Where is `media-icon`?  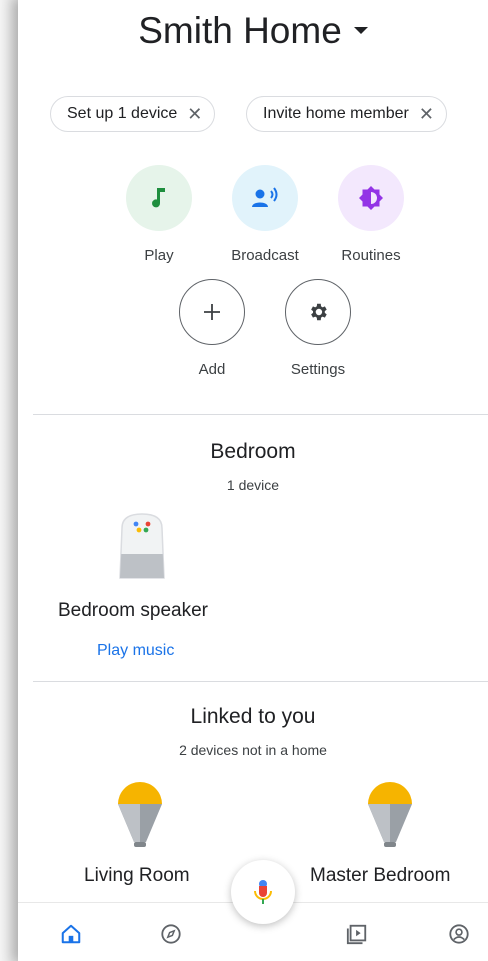
media-icon is located at coordinates (357, 934).